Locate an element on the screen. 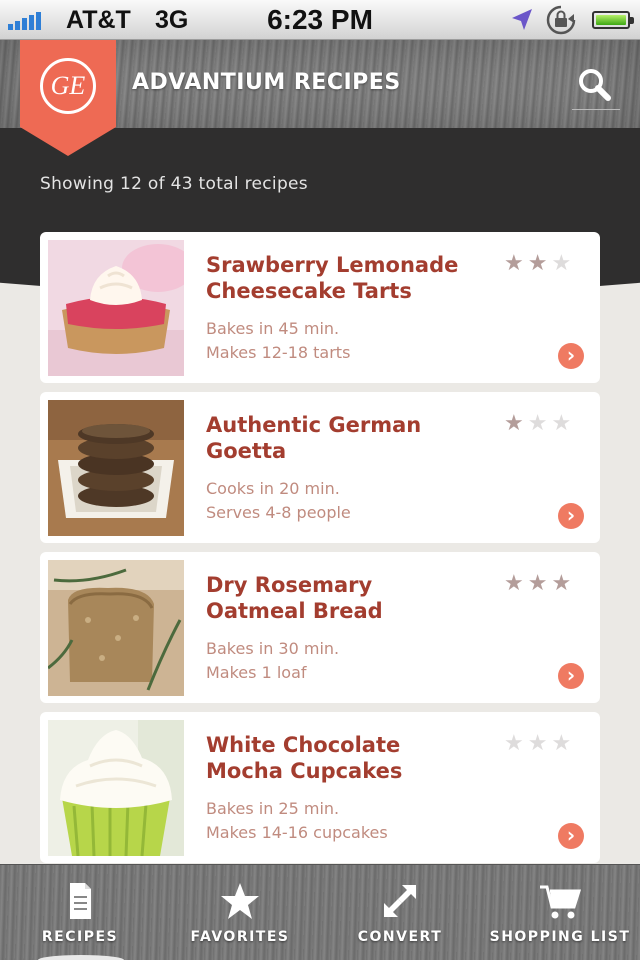  tab-label: RECIPES is located at coordinates (80, 937).